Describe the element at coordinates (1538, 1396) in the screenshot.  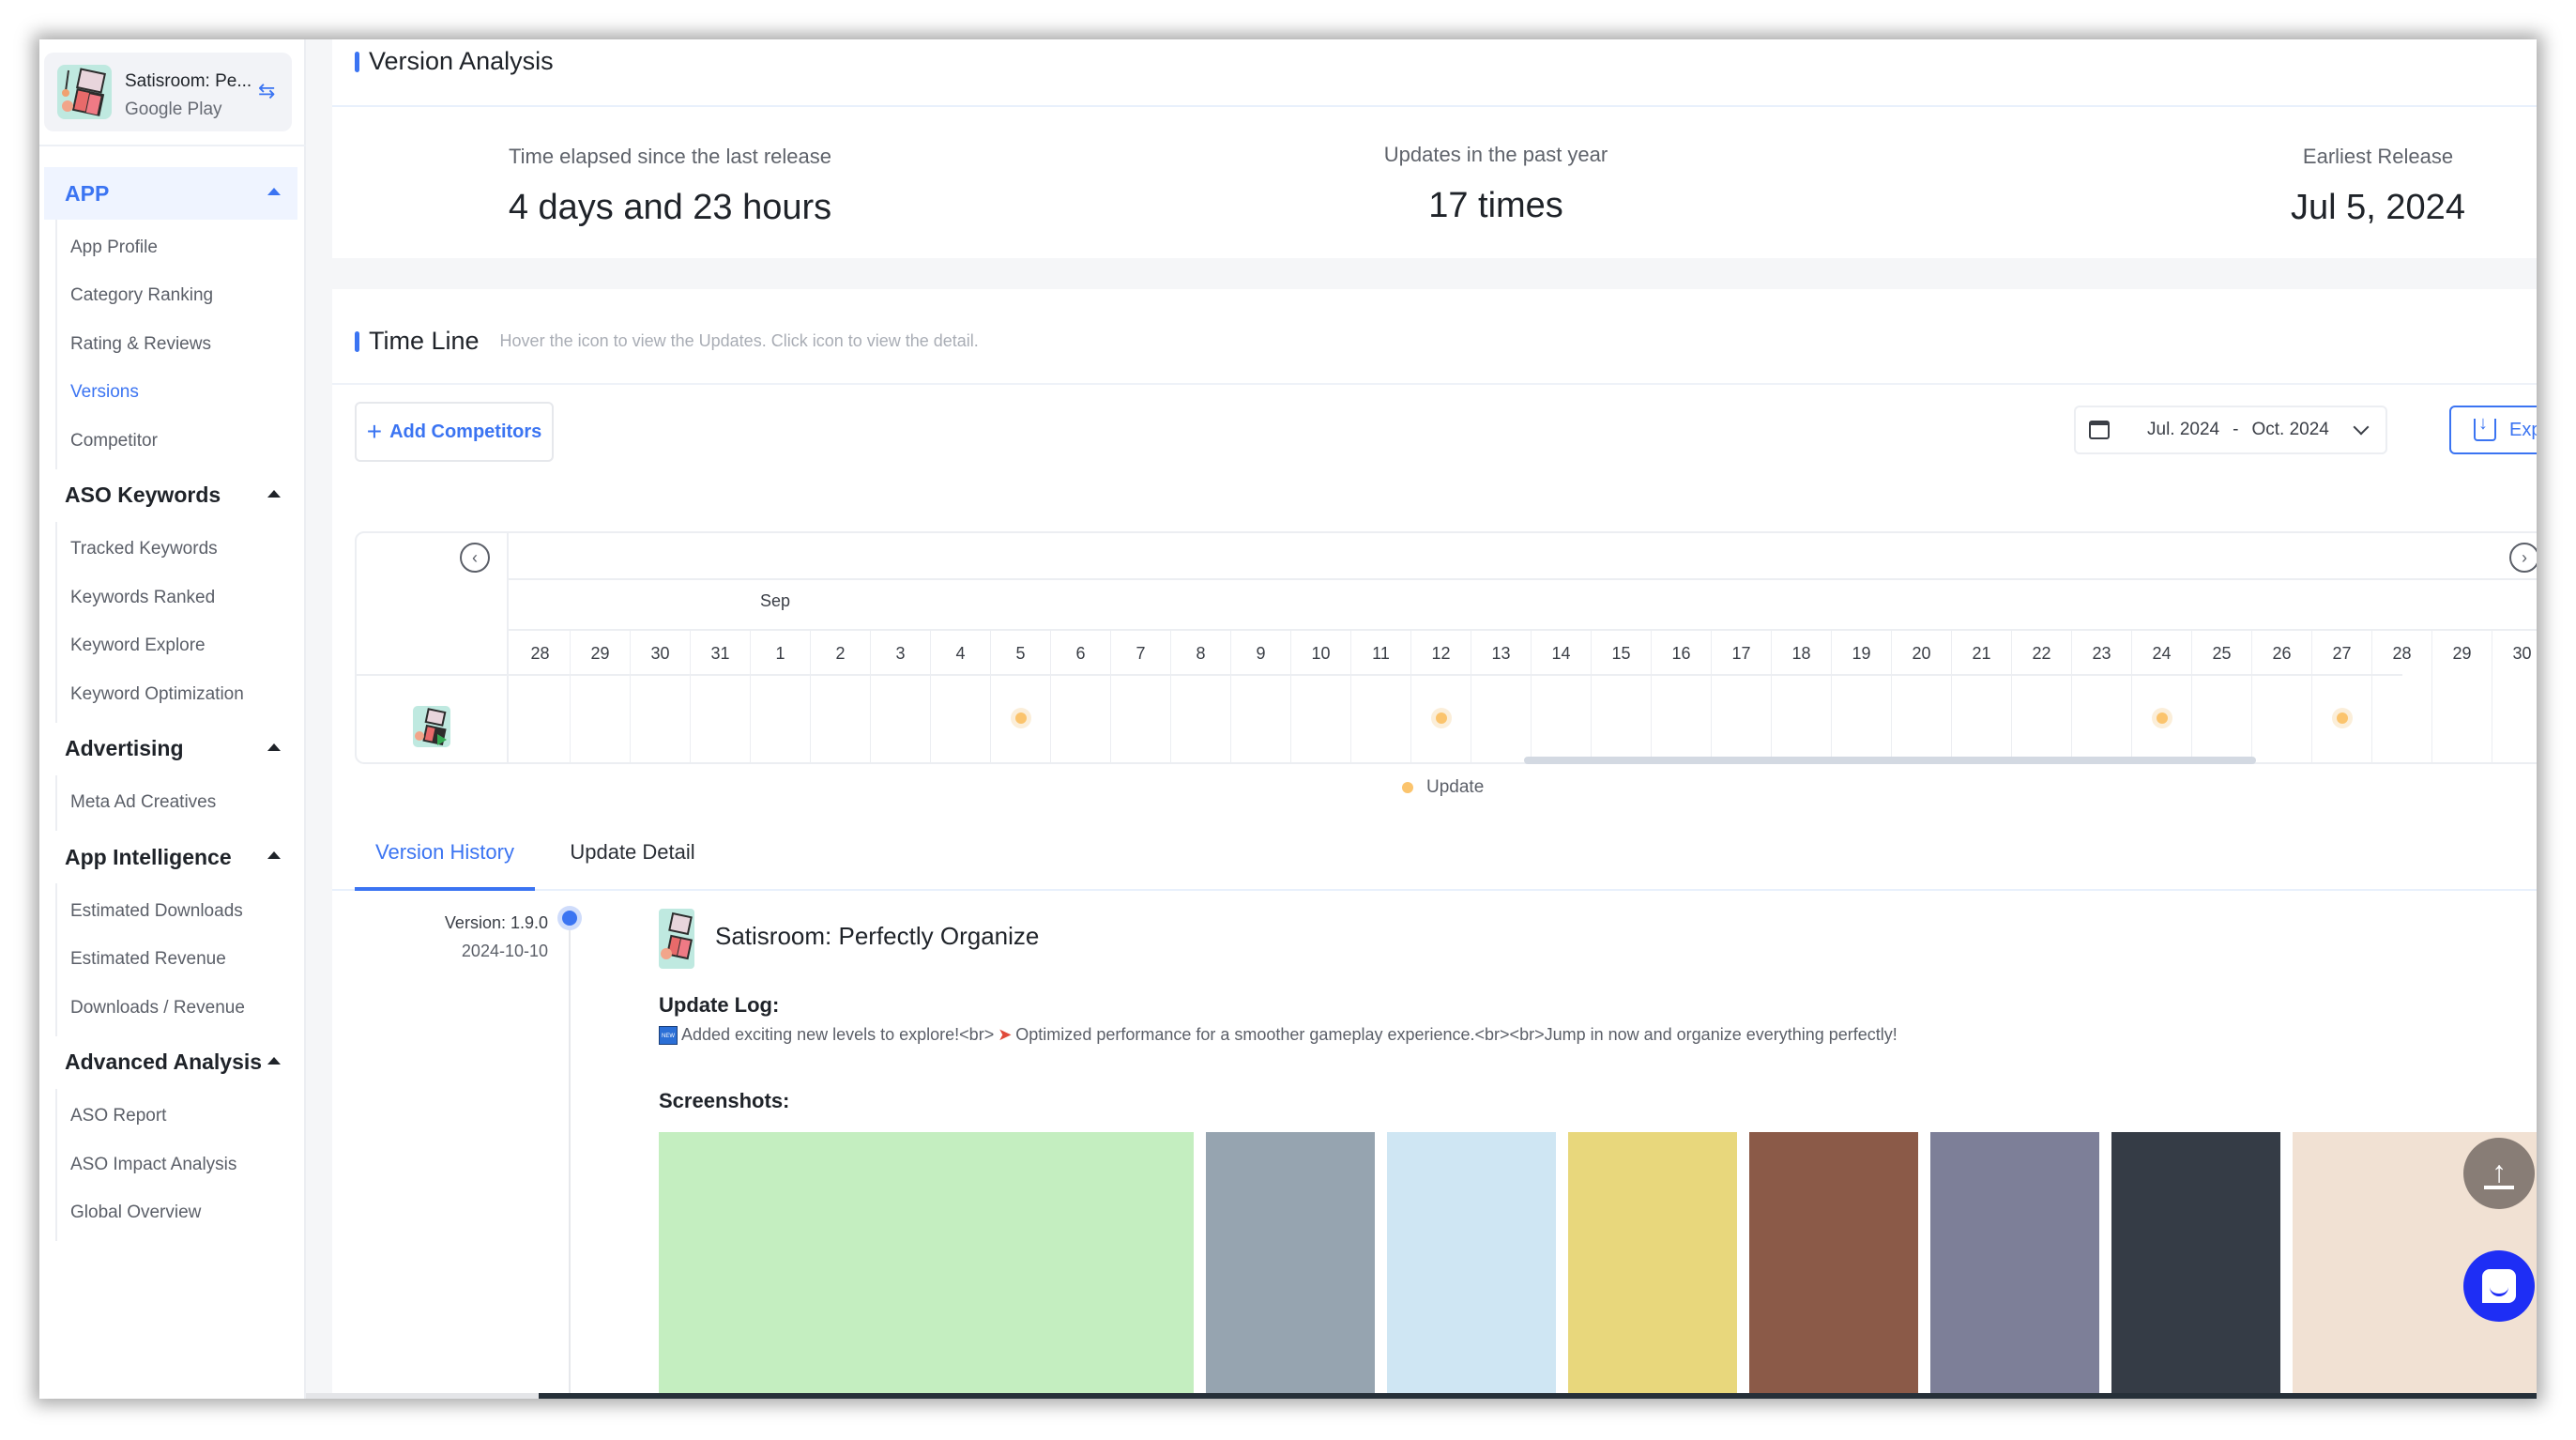
I see `bottom-scrollbar` at that location.